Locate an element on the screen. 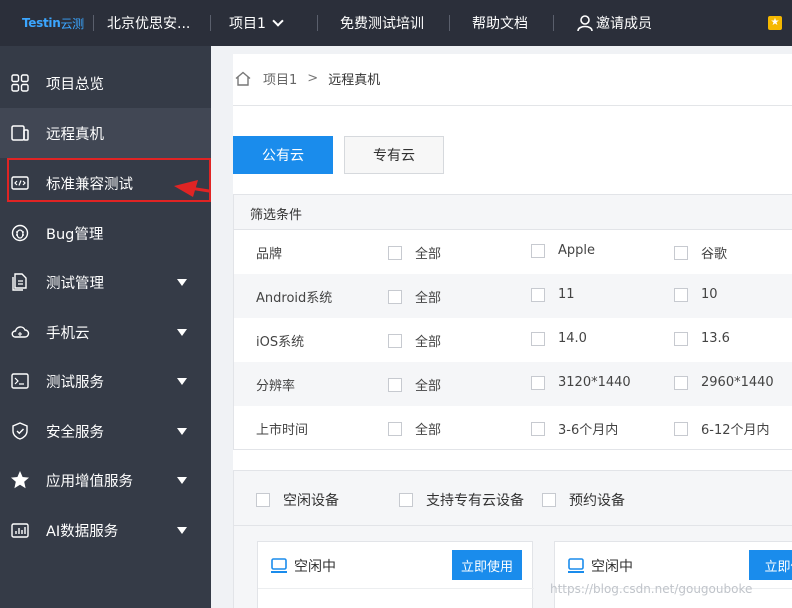  filter-option: 3-6个月内 is located at coordinates (574, 428).